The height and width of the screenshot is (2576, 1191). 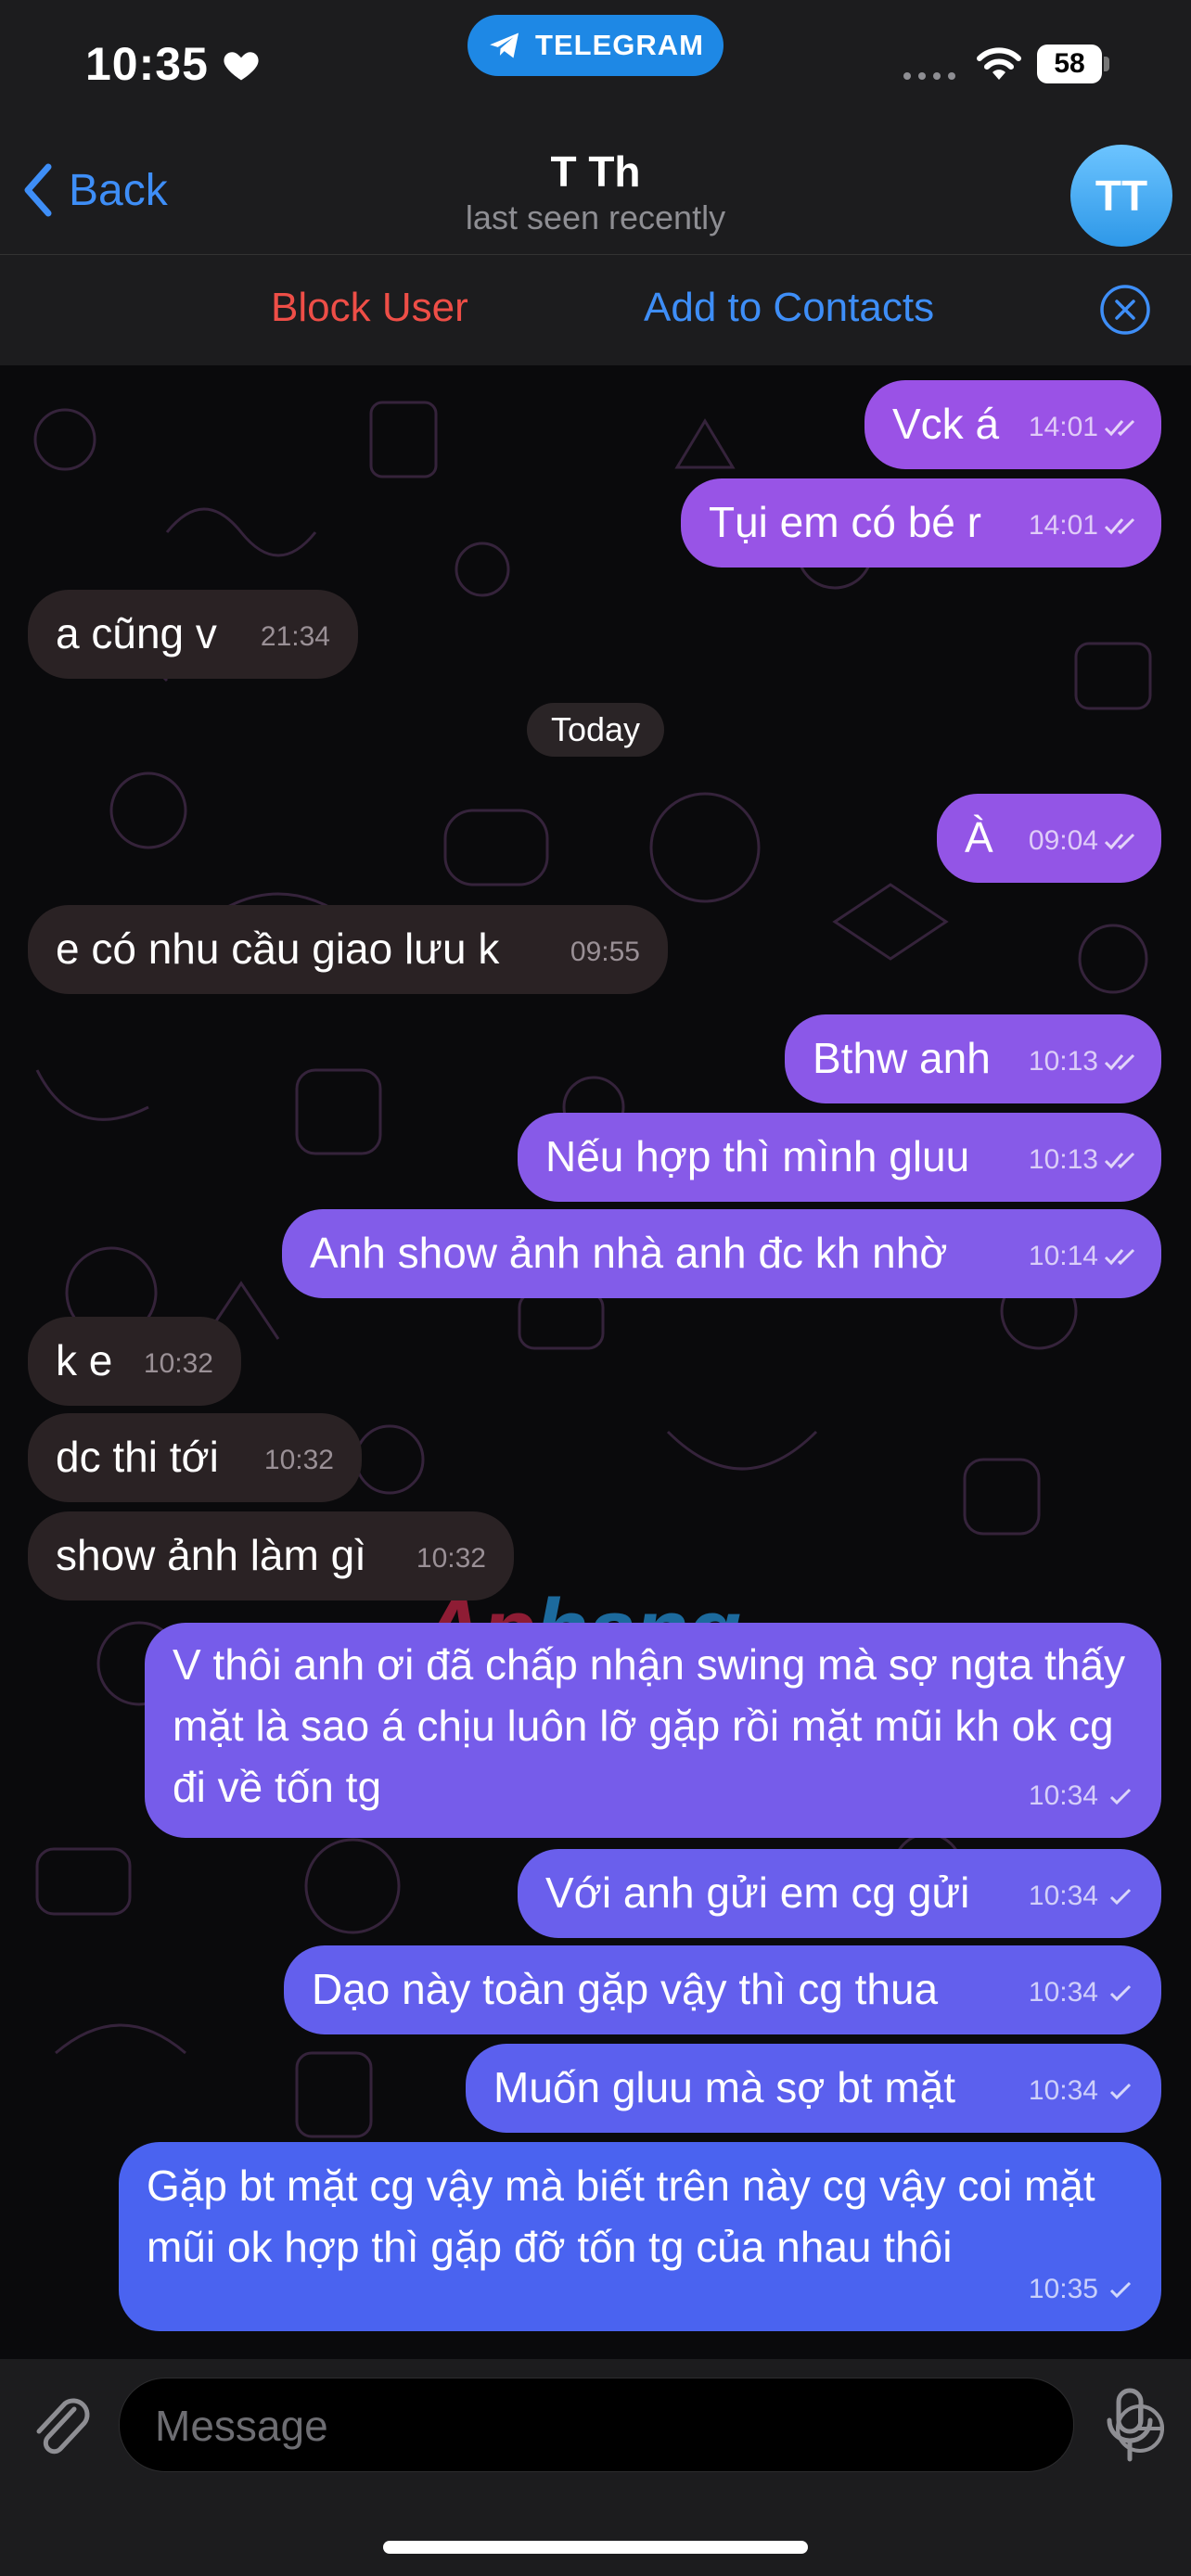 I want to click on paperclip-icon, so click(x=60, y=2428).